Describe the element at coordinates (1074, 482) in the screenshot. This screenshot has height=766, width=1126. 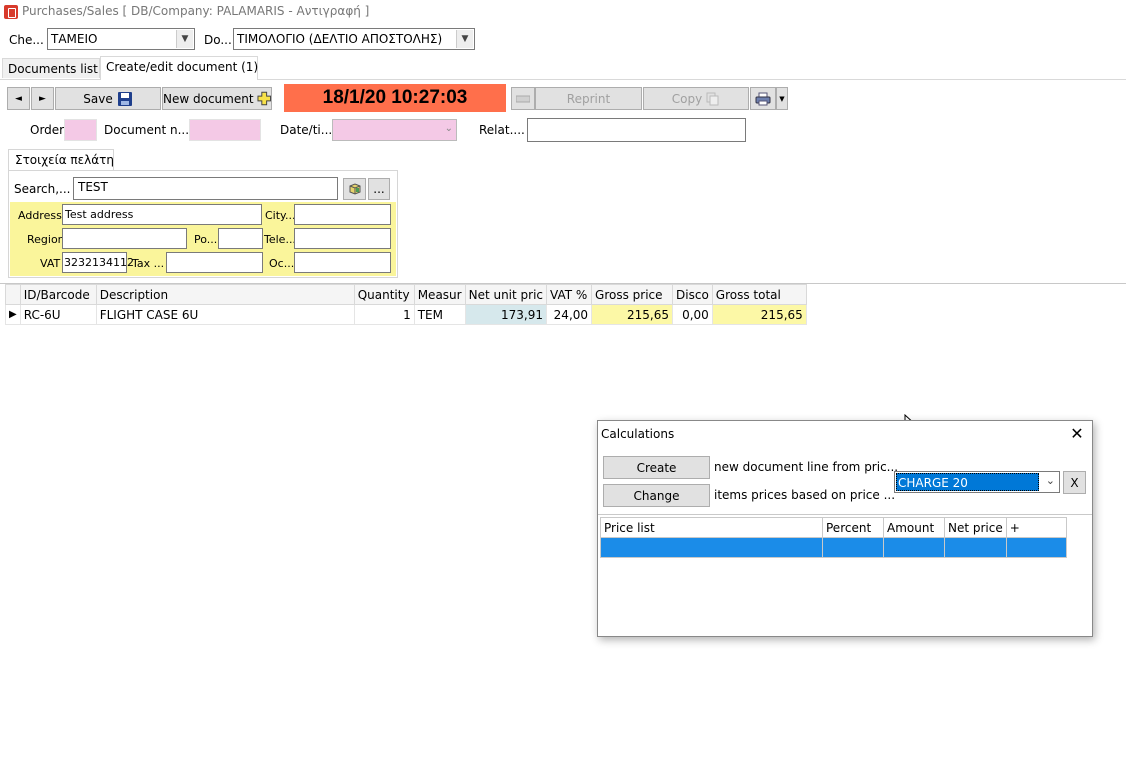
I see `clear-button: X` at that location.